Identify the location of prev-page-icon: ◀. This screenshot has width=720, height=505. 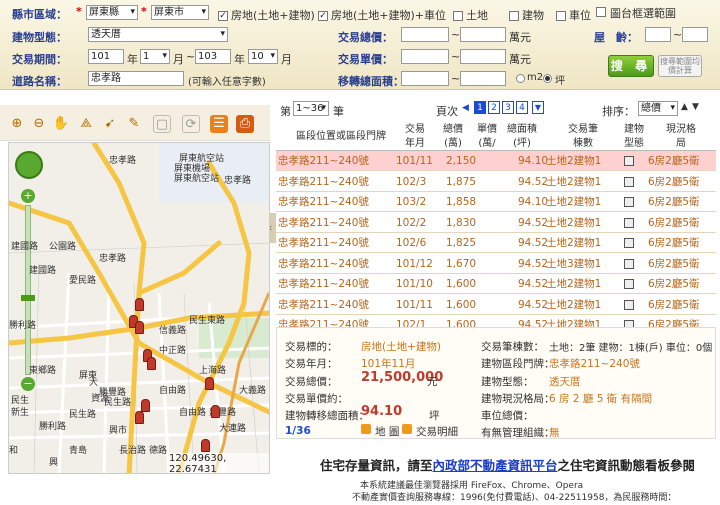
(465, 108).